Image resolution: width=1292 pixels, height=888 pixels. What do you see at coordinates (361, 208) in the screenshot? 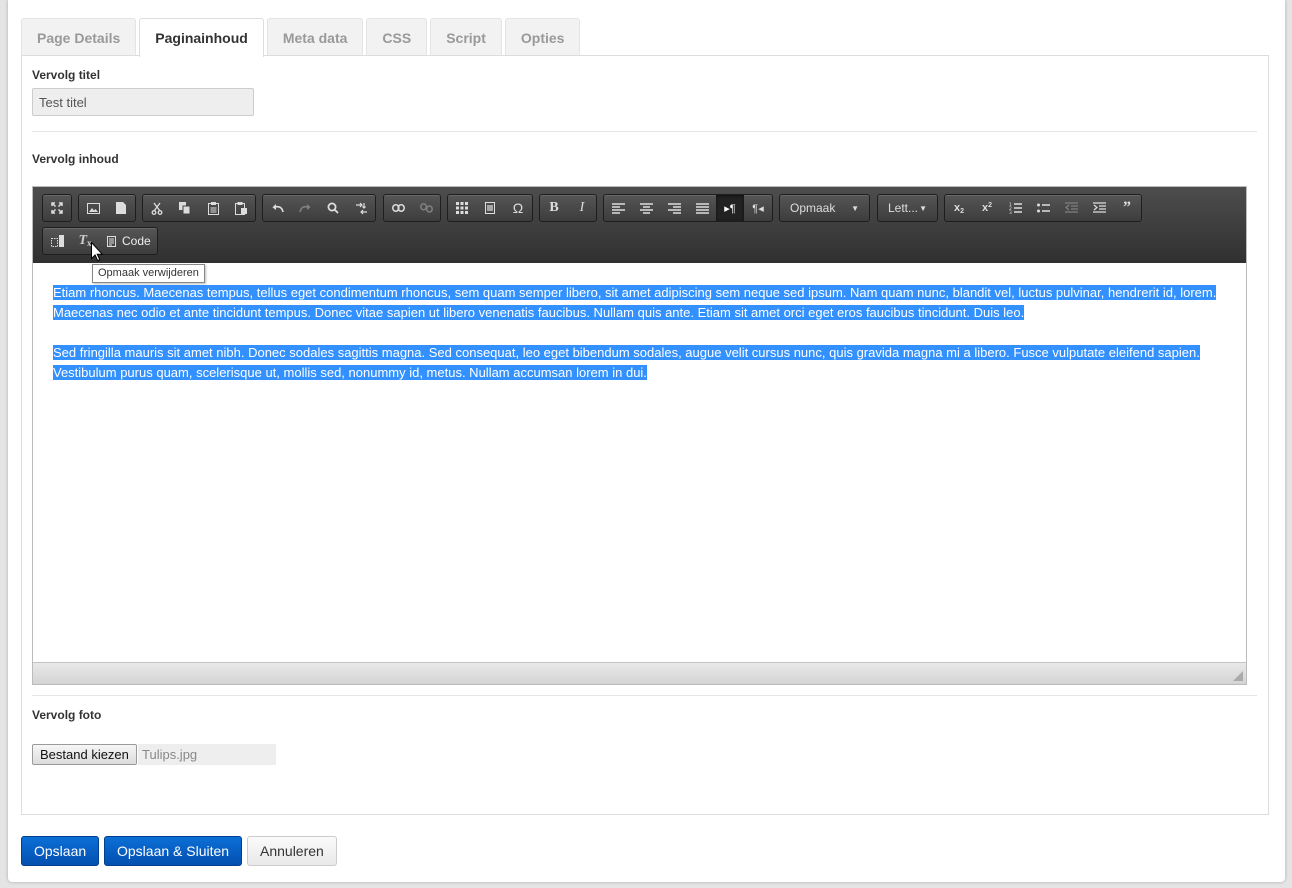
I see `replace-icon` at bounding box center [361, 208].